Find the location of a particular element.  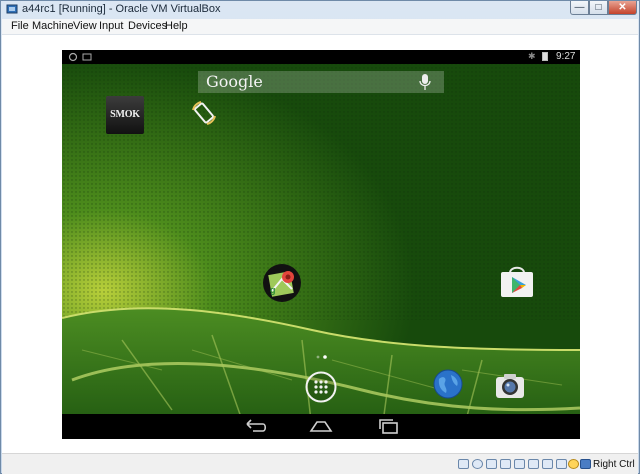

menu-view: View is located at coordinates (85, 26).